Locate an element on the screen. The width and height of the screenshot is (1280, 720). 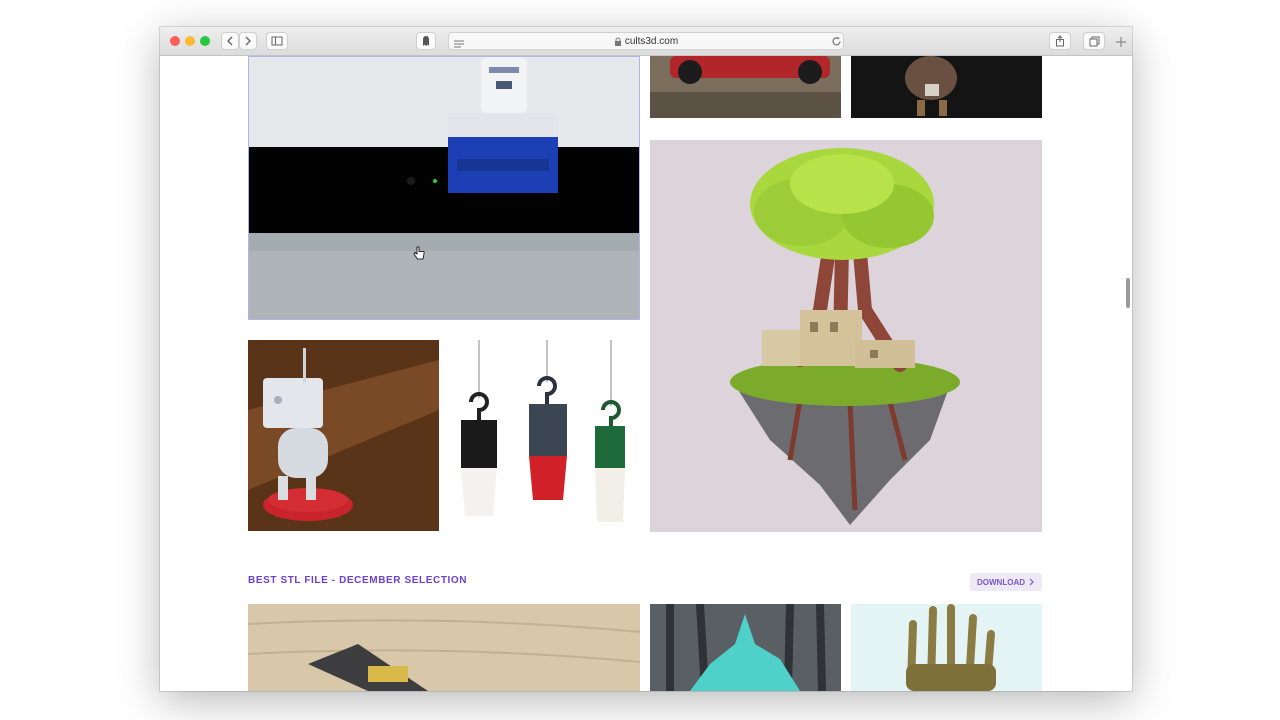
download-button-label: DOWNLOAD is located at coordinates (1001, 582).